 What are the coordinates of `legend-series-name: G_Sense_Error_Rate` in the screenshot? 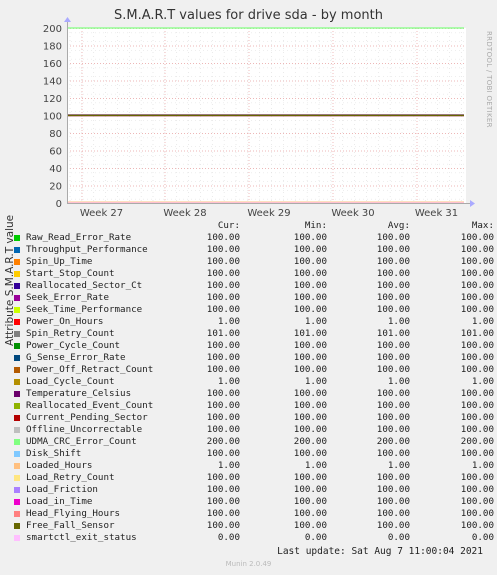 It's located at (76, 357).